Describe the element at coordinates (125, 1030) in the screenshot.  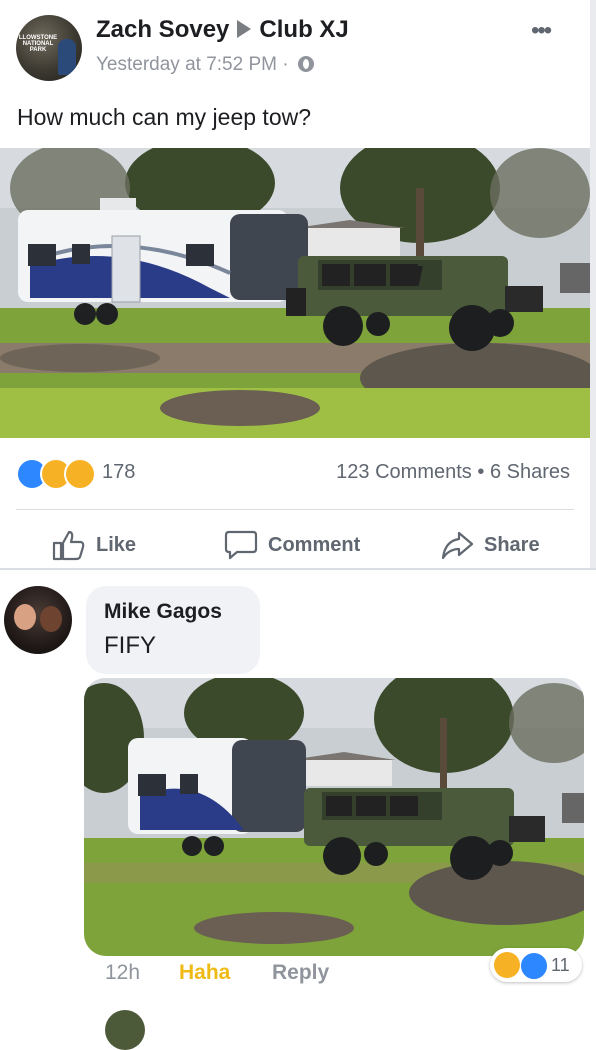
I see `next-commenter-avatar` at that location.